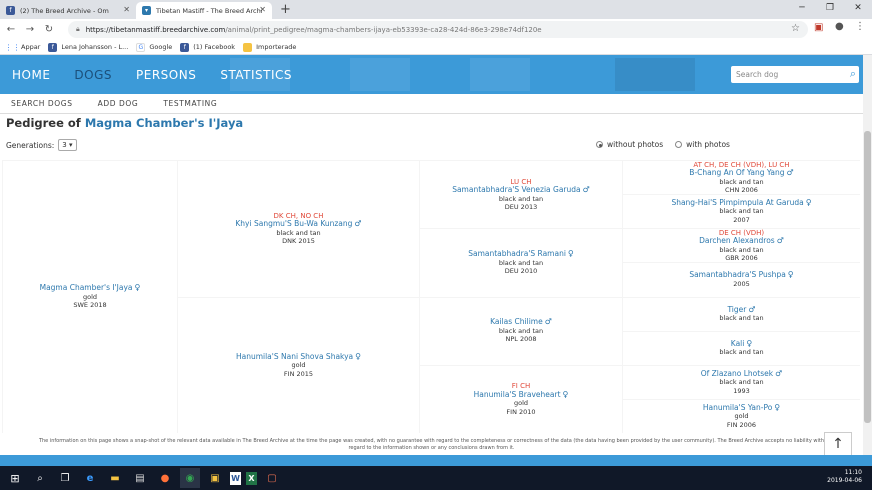  I want to click on without-photos-radio, so click(599, 144).